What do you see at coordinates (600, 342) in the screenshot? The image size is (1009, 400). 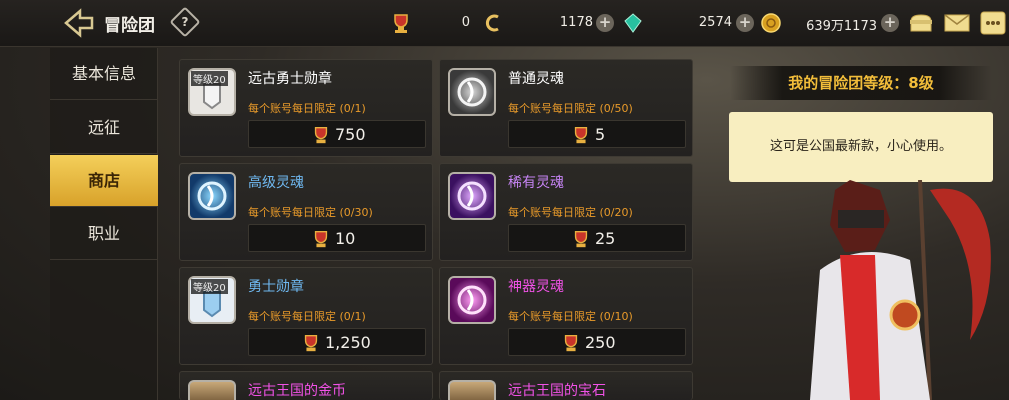 I see `item-price: 250` at bounding box center [600, 342].